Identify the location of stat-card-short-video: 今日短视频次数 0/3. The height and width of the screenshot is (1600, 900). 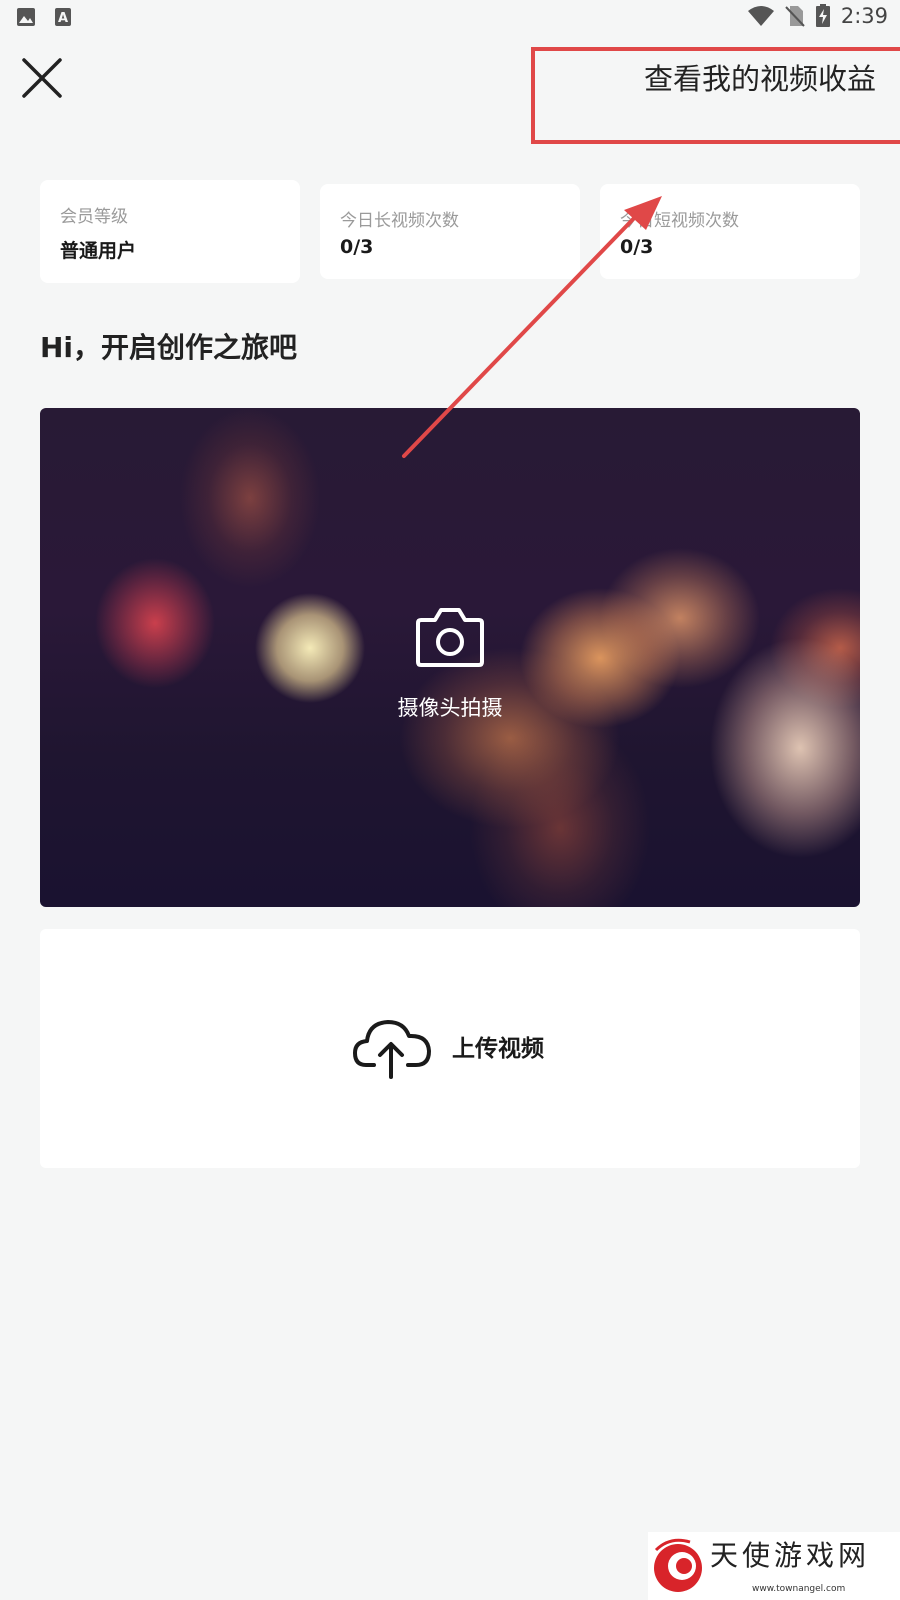
(730, 231).